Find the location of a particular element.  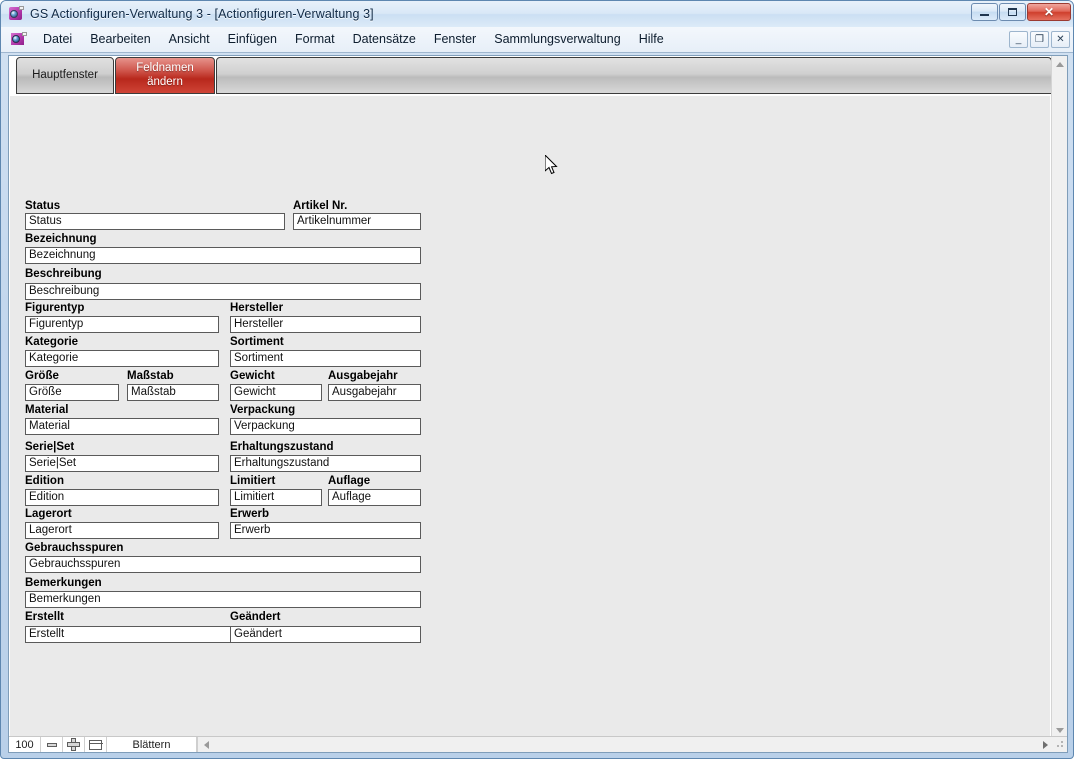

tab-feldnamen-aendern: Feldnamen ändern is located at coordinates (165, 75).